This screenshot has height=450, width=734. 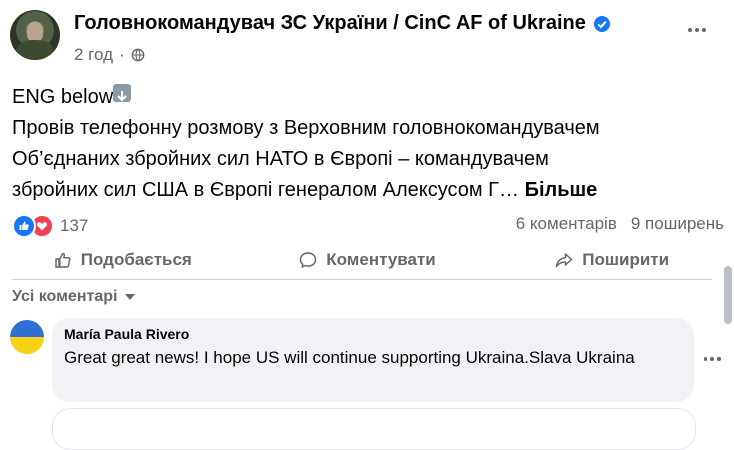 I want to click on share-button: Поширити, so click(x=611, y=260).